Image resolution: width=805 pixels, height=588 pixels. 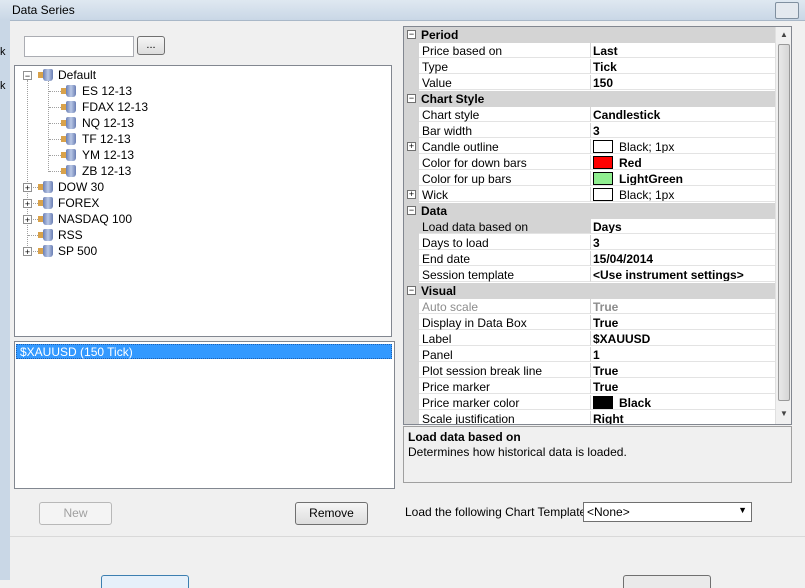 What do you see at coordinates (589, 211) in the screenshot?
I see `category-data: − Data` at bounding box center [589, 211].